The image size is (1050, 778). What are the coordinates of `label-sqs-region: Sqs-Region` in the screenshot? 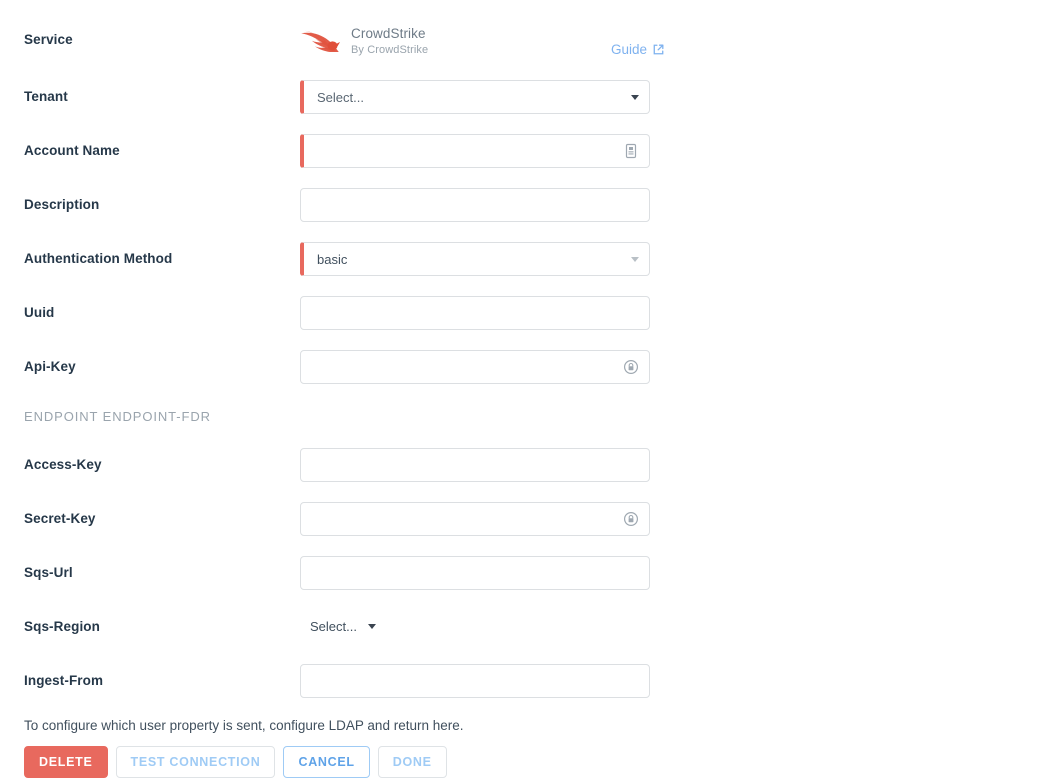 It's located at (62, 626).